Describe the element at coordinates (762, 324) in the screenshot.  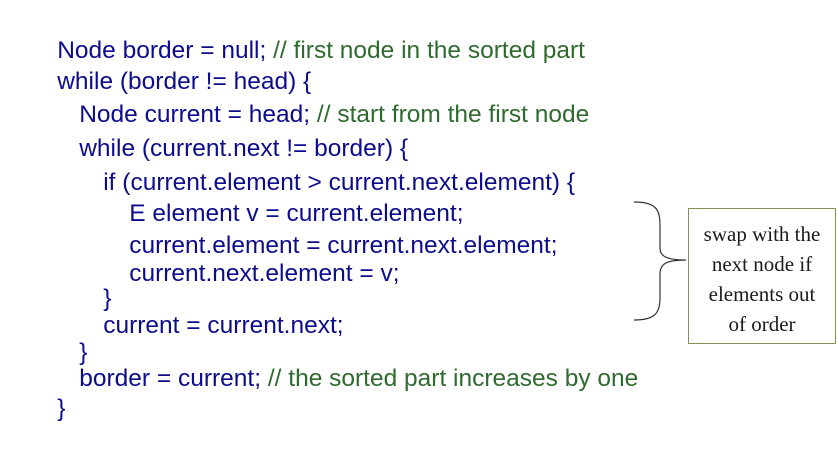
I see `annotation-line: of order` at that location.